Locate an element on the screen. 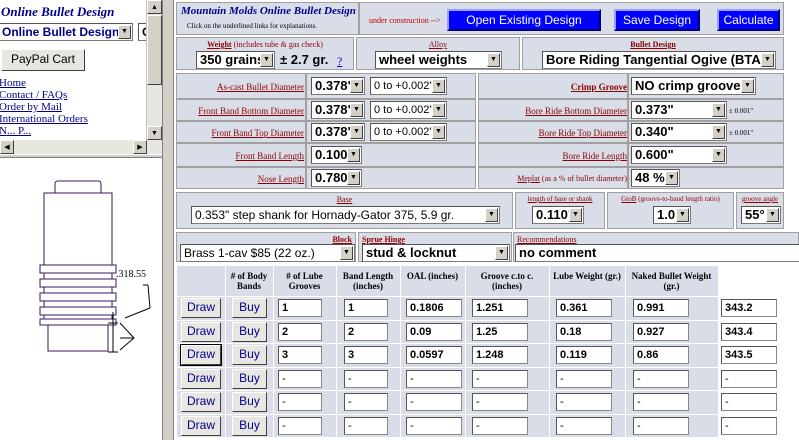 This screenshot has height=440, width=799. link-contact: Contact / FAQs is located at coordinates (33, 95).